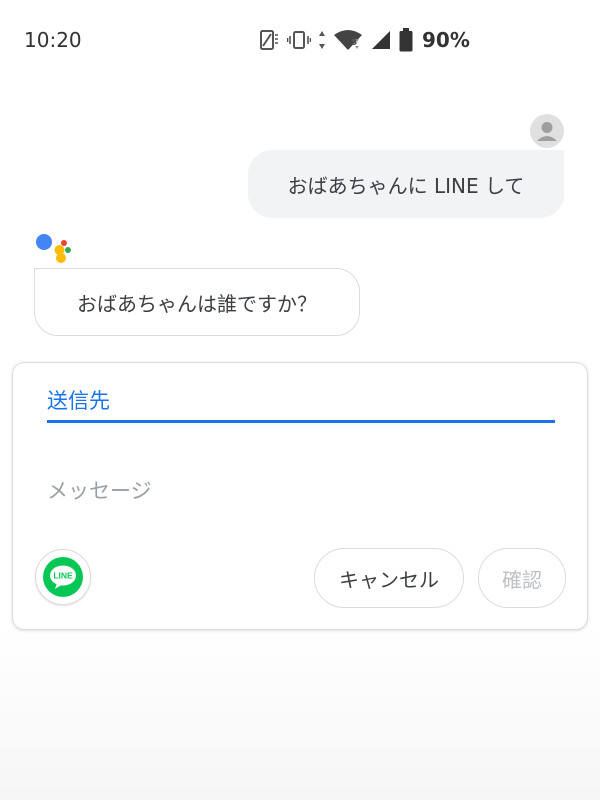 Image resolution: width=600 pixels, height=800 pixels. Describe the element at coordinates (269, 40) in the screenshot. I see `screen-rotate-icon` at that location.